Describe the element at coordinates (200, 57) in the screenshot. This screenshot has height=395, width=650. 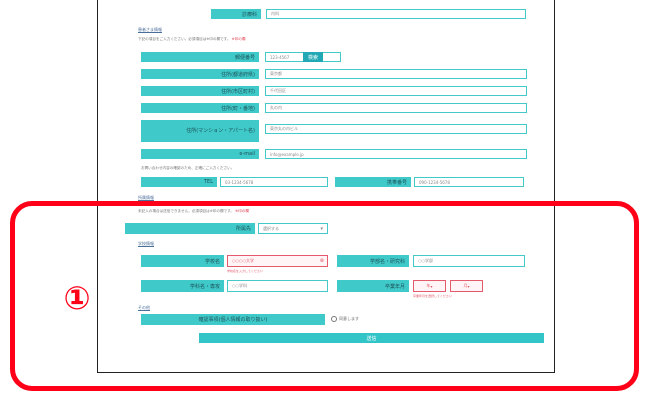
I see `postal-label: 郵便番号` at that location.